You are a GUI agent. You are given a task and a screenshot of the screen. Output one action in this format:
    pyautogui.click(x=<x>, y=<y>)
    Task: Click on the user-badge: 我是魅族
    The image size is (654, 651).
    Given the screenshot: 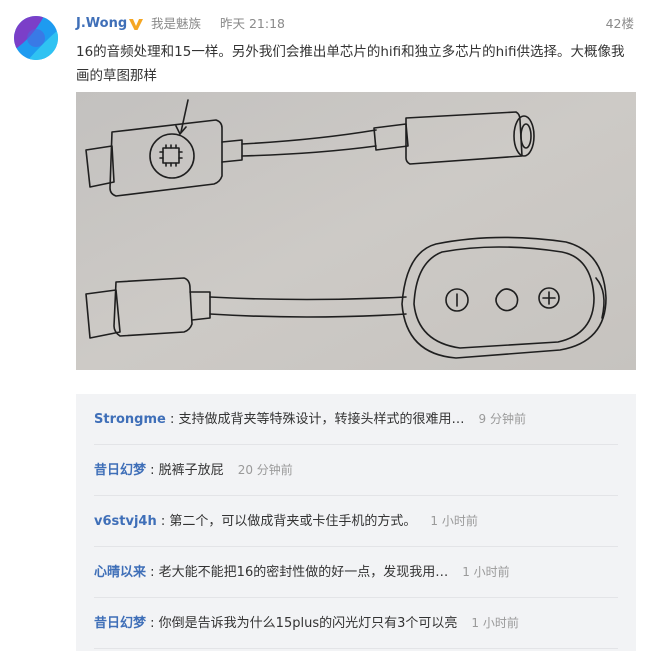 What is the action you would take?
    pyautogui.click(x=176, y=23)
    